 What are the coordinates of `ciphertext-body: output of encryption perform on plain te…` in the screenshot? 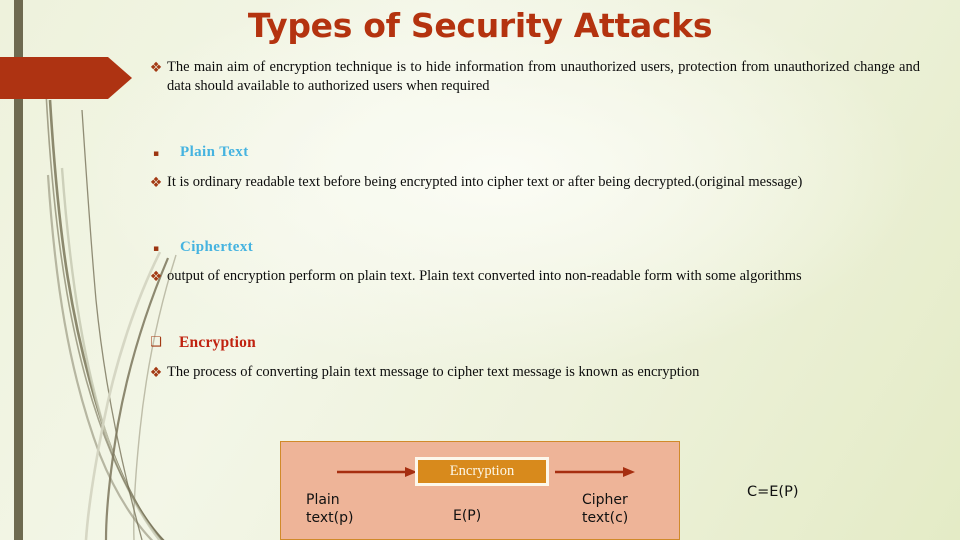 It's located at (484, 276).